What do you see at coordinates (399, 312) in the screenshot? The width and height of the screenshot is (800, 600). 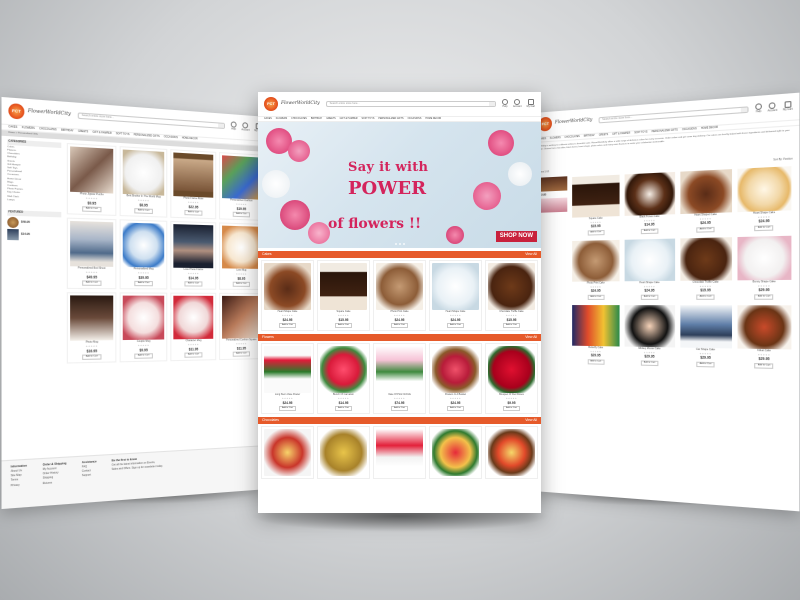 I see `product-name: Photo Print Cake` at bounding box center [399, 312].